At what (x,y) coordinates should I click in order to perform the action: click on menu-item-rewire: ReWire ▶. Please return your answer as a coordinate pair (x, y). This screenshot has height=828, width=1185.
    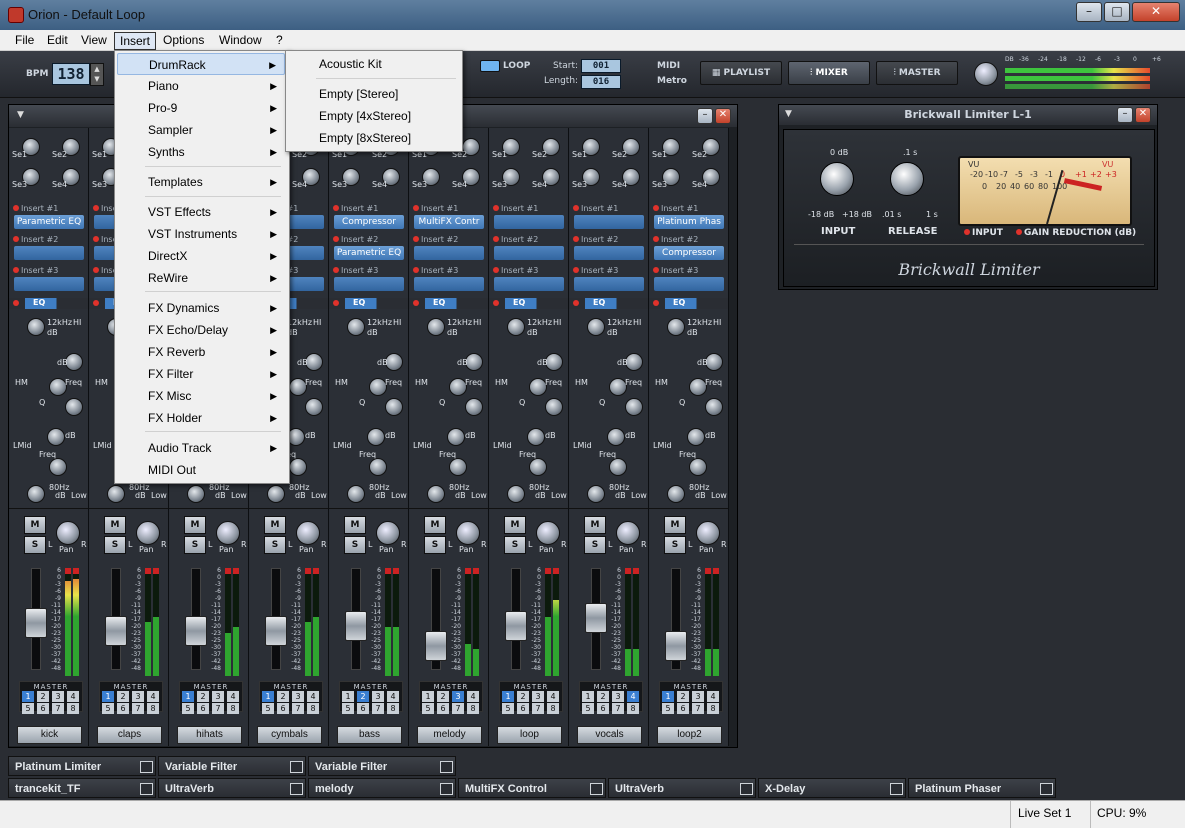
    Looking at the image, I should click on (201, 278).